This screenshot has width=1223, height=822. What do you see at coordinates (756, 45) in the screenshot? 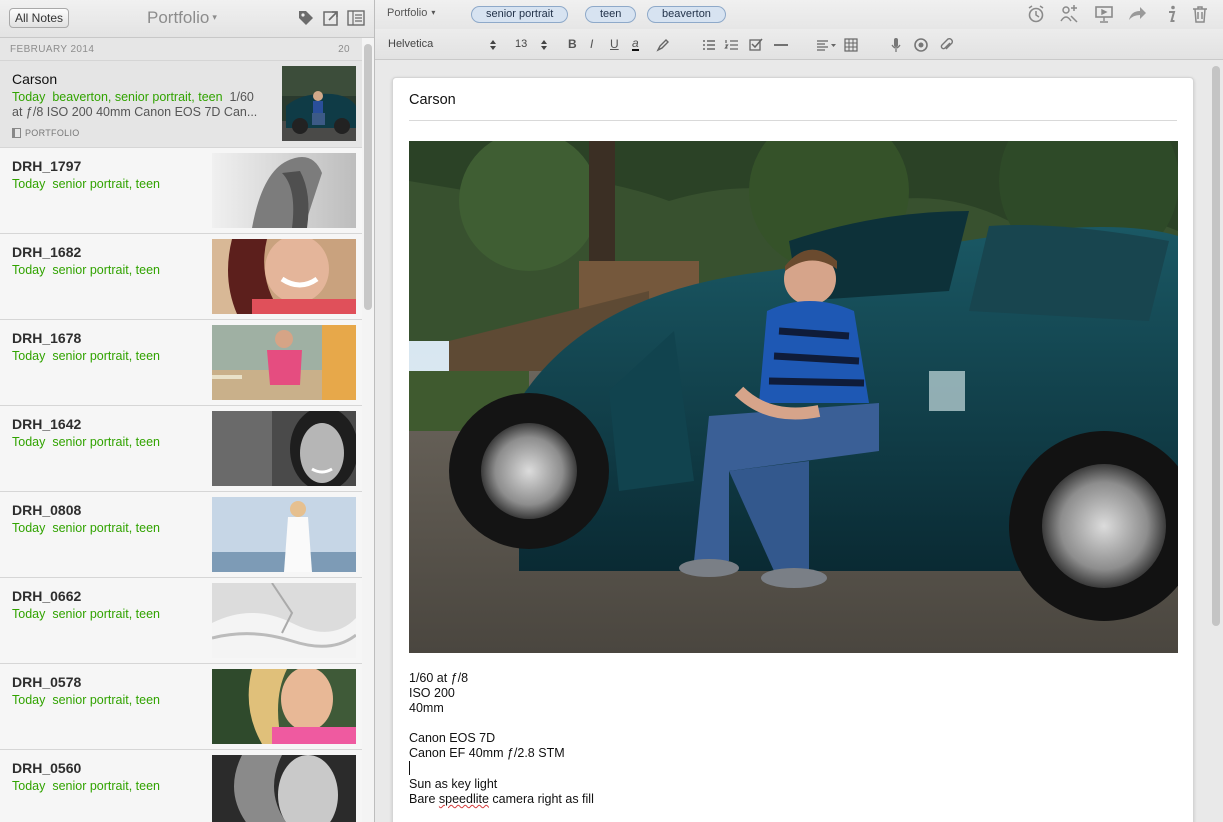
I see `checkbox-icon` at bounding box center [756, 45].